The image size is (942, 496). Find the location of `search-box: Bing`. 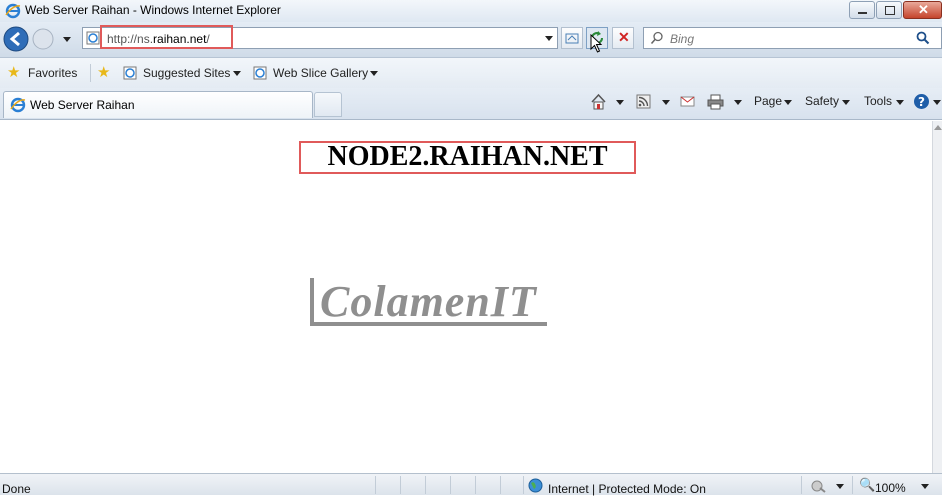

search-box: Bing is located at coordinates (792, 38).